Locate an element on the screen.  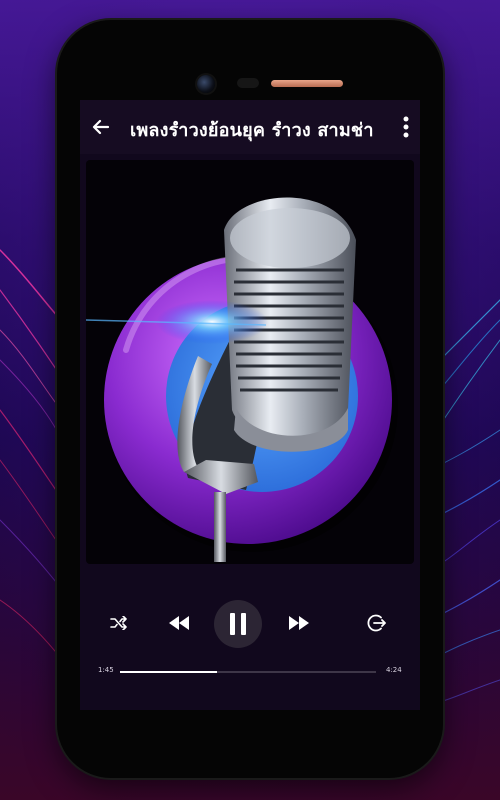
fast-forward-button is located at coordinates (299, 623).